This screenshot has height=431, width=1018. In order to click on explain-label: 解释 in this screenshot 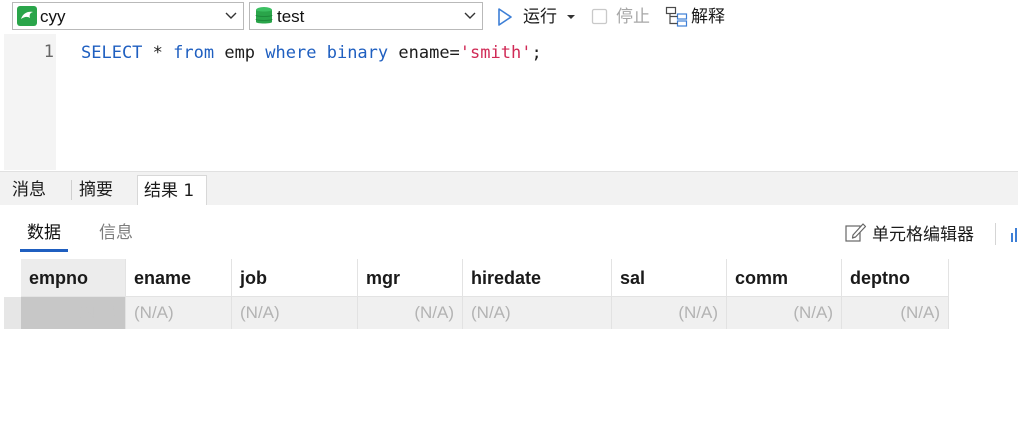, I will do `click(708, 17)`.